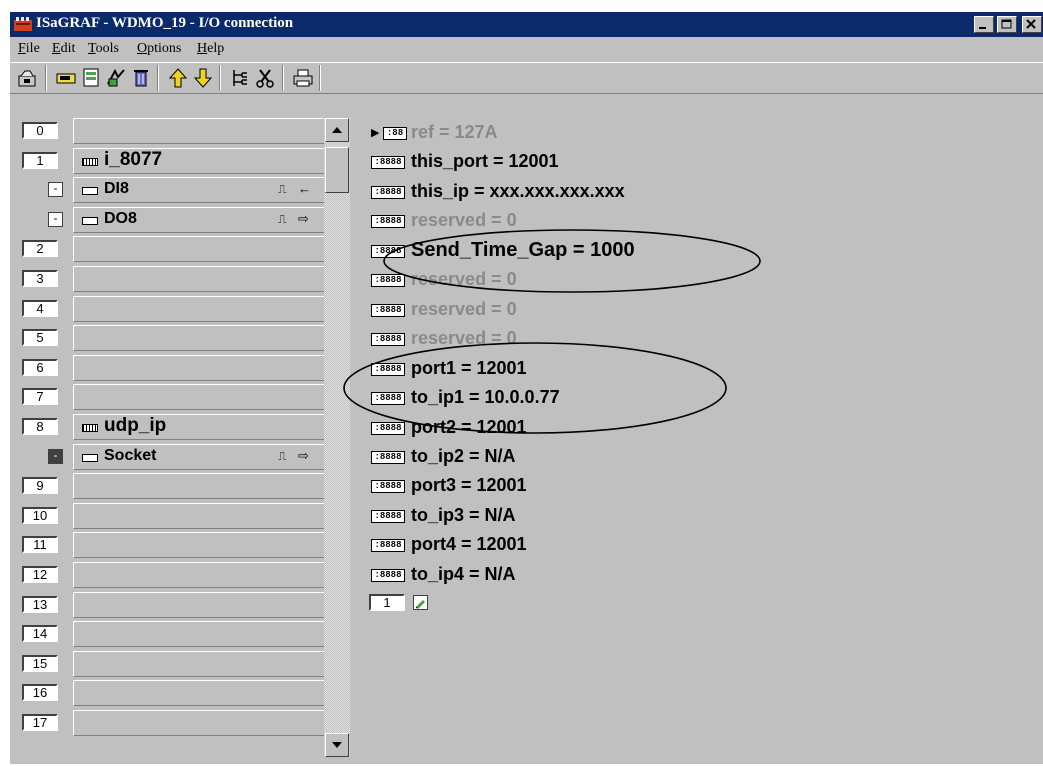 This screenshot has height=766, width=1043. Describe the element at coordinates (552, 331) in the screenshot. I see `annotation-overlay` at that location.